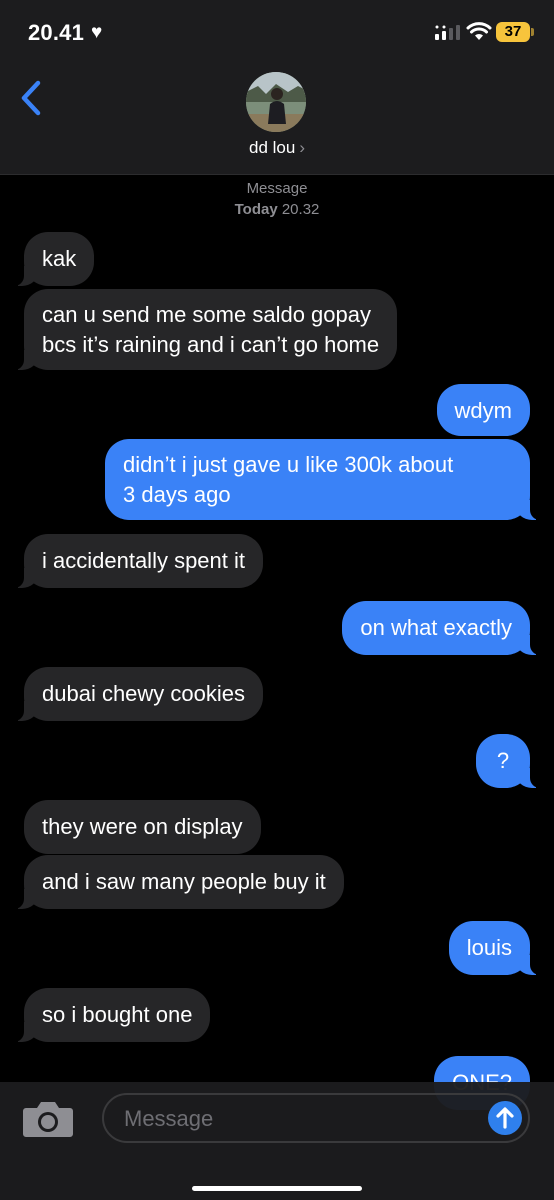 The width and height of the screenshot is (554, 1200). Describe the element at coordinates (288, 464) in the screenshot. I see `message-text-line: didn’t i just gave u like 300k about` at that location.